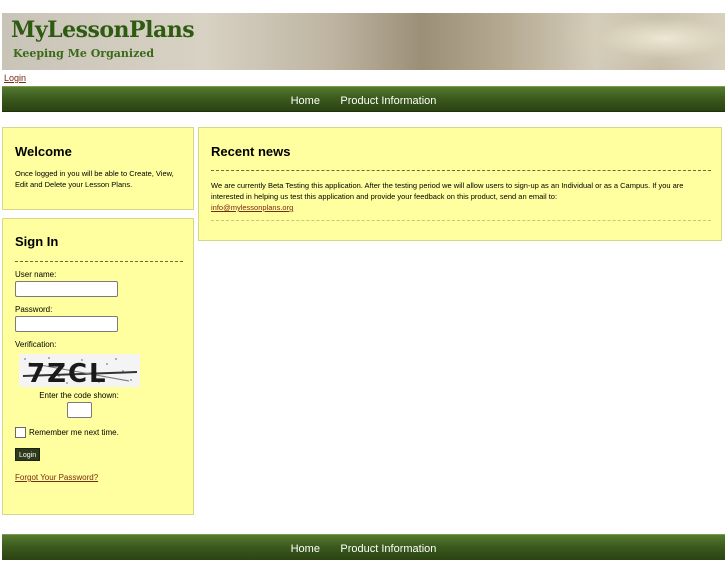 Image resolution: width=727 pixels, height=562 pixels. What do you see at coordinates (74, 432) in the screenshot?
I see `remember-me-label: Remember me next time.` at bounding box center [74, 432].